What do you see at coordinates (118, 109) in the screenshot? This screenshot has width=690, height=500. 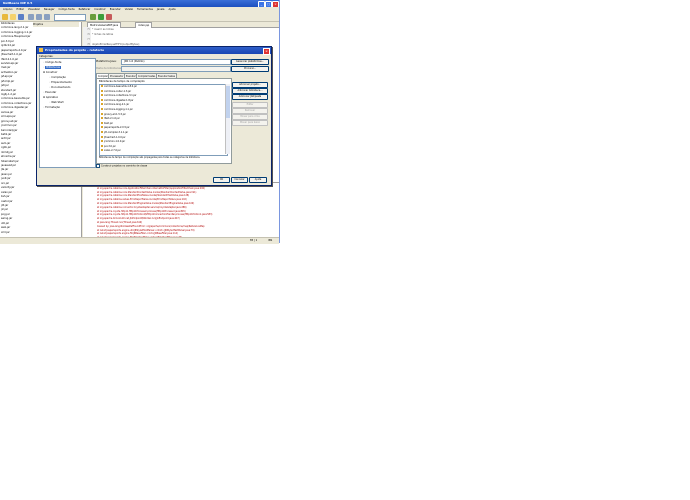 I see `jar-label: commons-logging-1.1.jar` at bounding box center [118, 109].